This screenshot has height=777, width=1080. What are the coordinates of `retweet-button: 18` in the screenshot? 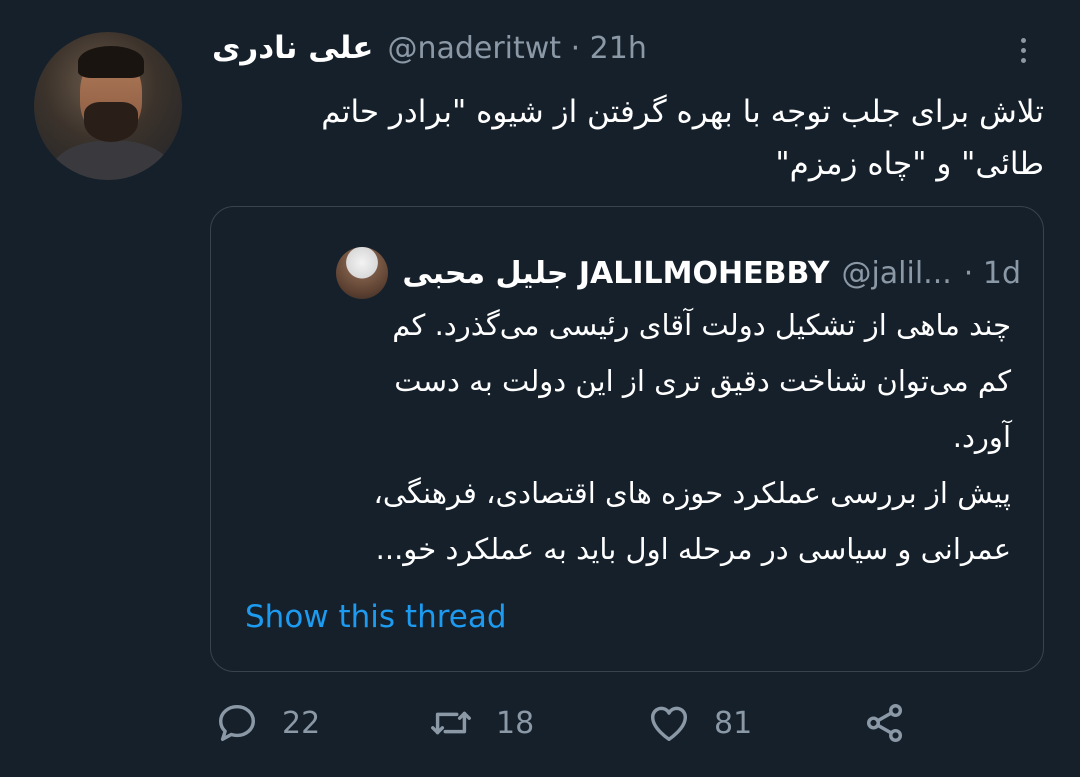 It's located at (481, 723).